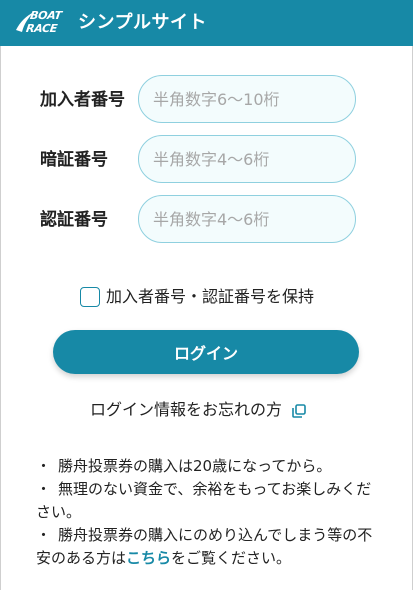  Describe the element at coordinates (206, 547) in the screenshot. I see `notice-item: ・勝舟投票券の購入にのめり込んでしまう等の不安のある方はこちらをご覧ください。` at that location.